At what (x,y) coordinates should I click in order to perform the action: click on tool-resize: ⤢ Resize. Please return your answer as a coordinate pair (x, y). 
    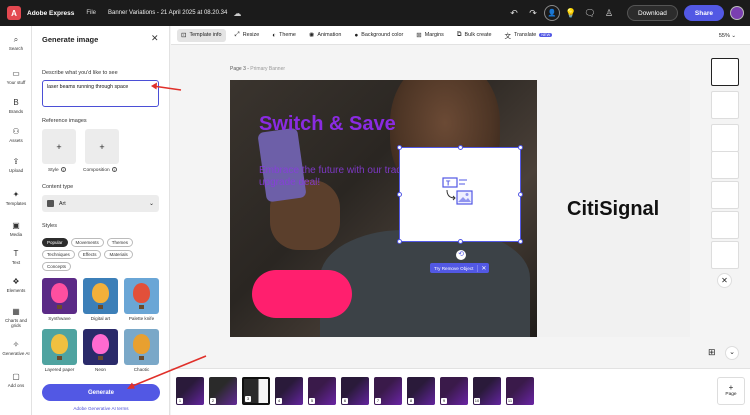
    Looking at the image, I should click on (247, 35).